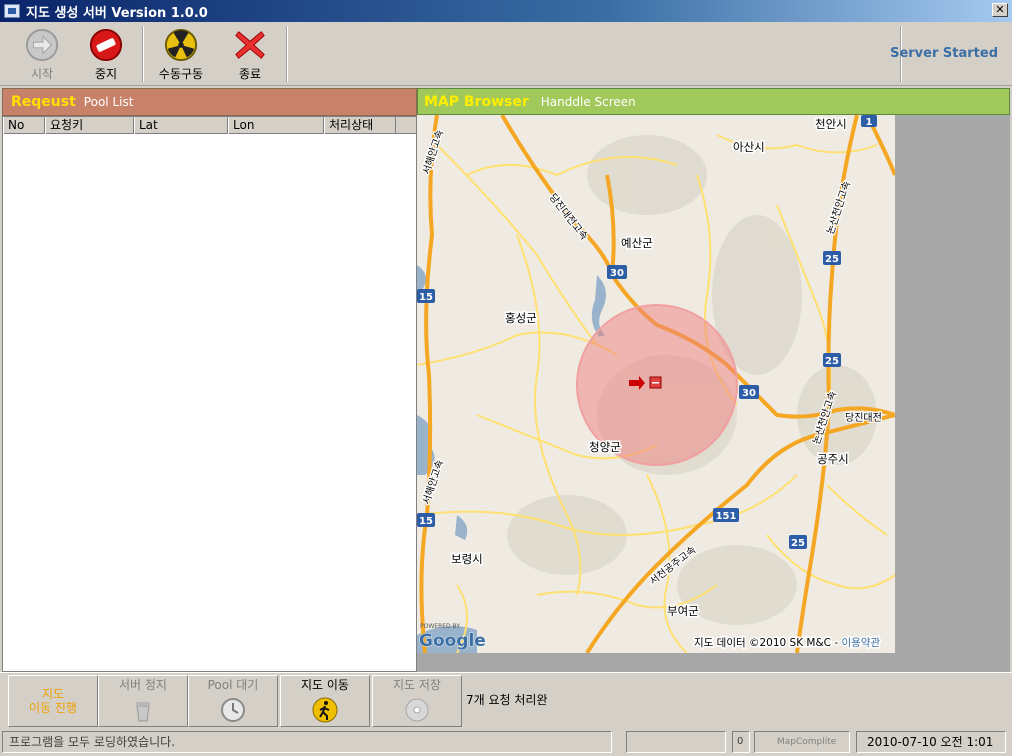  I want to click on terms-link: 이용약관, so click(861, 643).